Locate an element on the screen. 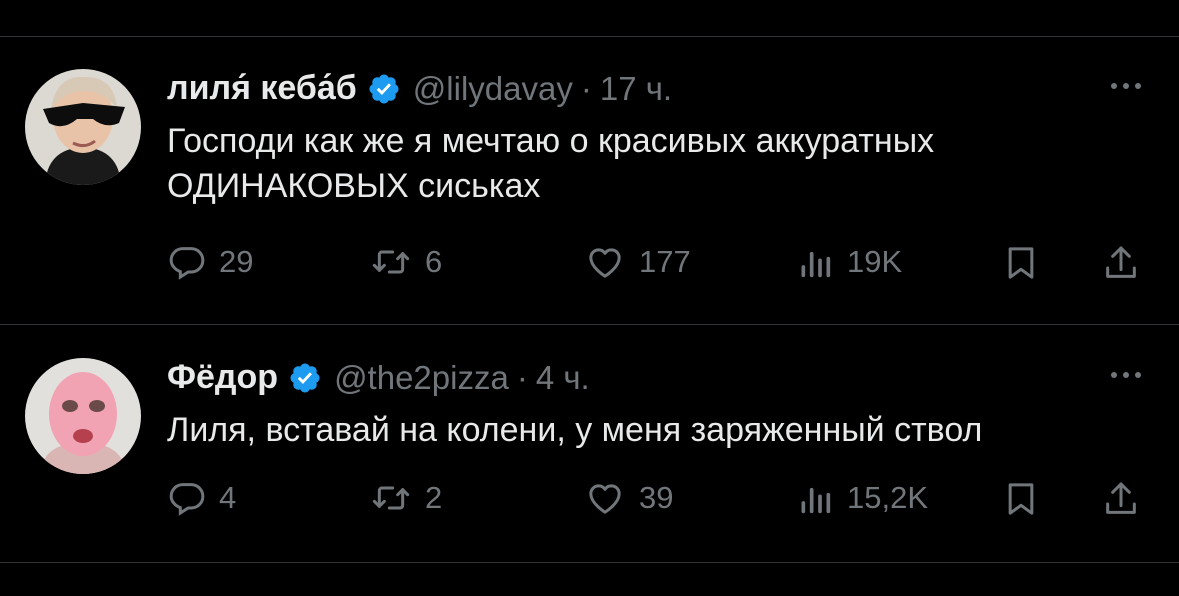  views-button: 15,2K is located at coordinates (861, 498).